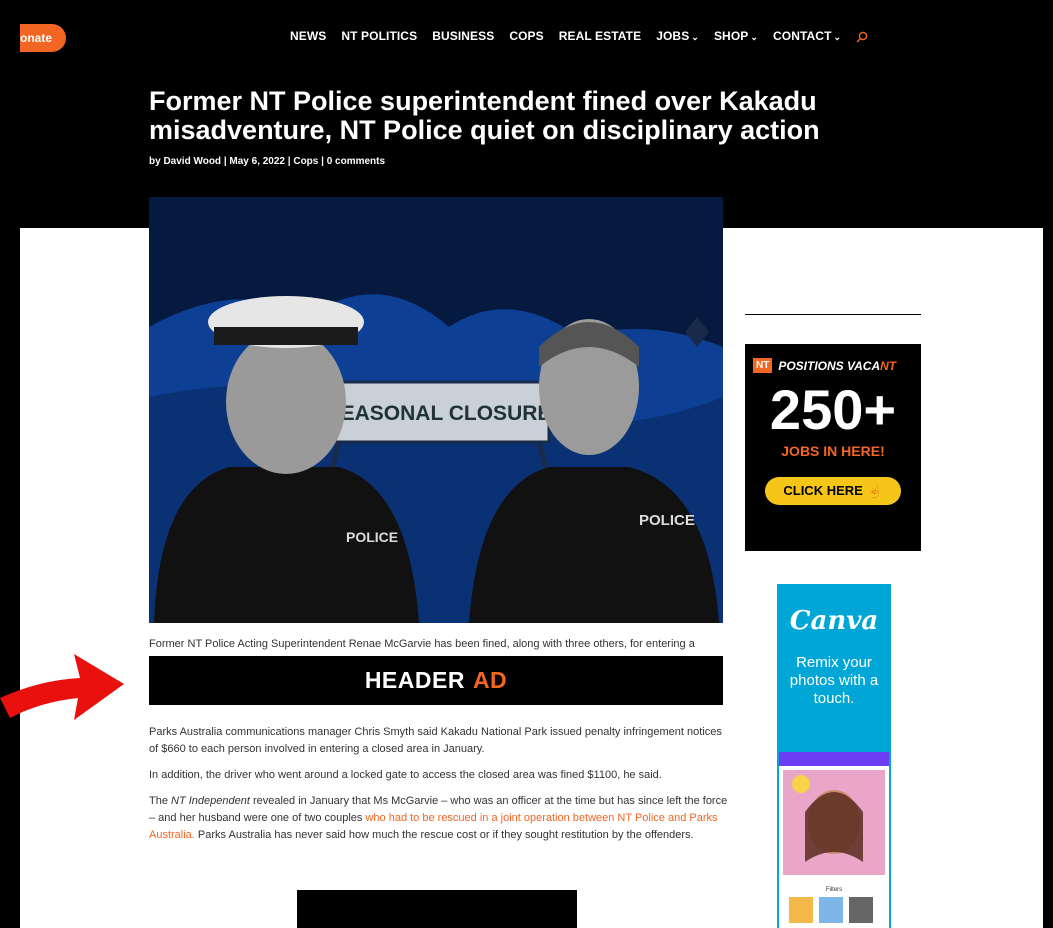 Image resolution: width=1053 pixels, height=928 pixels. What do you see at coordinates (372, 537) in the screenshot?
I see `police-badge-left: POLICE` at bounding box center [372, 537].